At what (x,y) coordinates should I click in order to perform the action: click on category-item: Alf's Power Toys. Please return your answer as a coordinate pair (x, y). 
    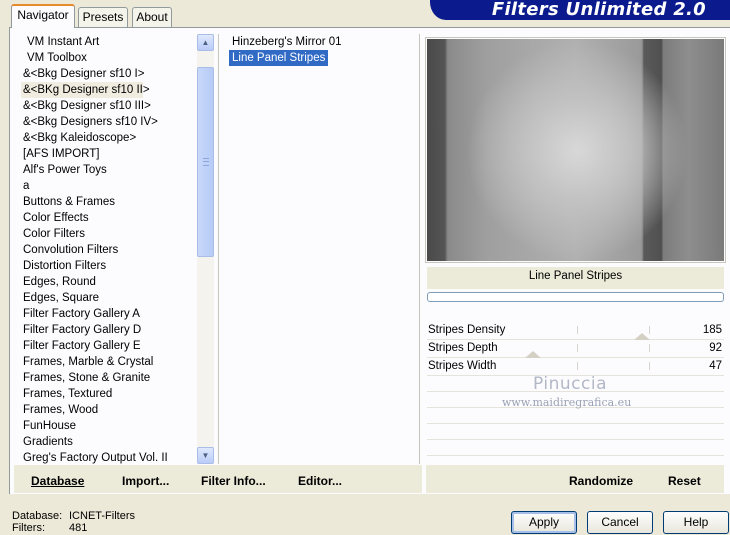
    Looking at the image, I should click on (109, 170).